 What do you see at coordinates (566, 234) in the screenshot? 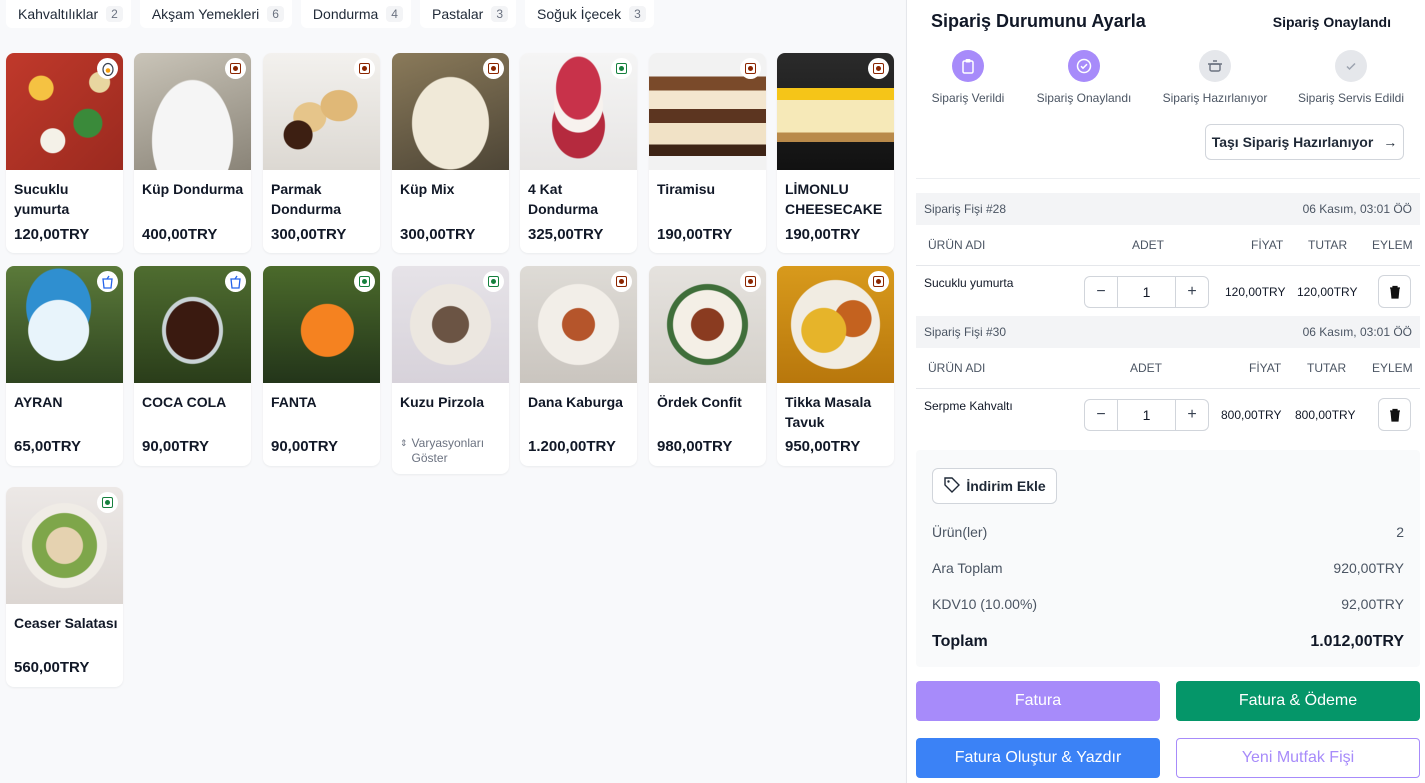
I see `product-price: 325,00TRY` at bounding box center [566, 234].